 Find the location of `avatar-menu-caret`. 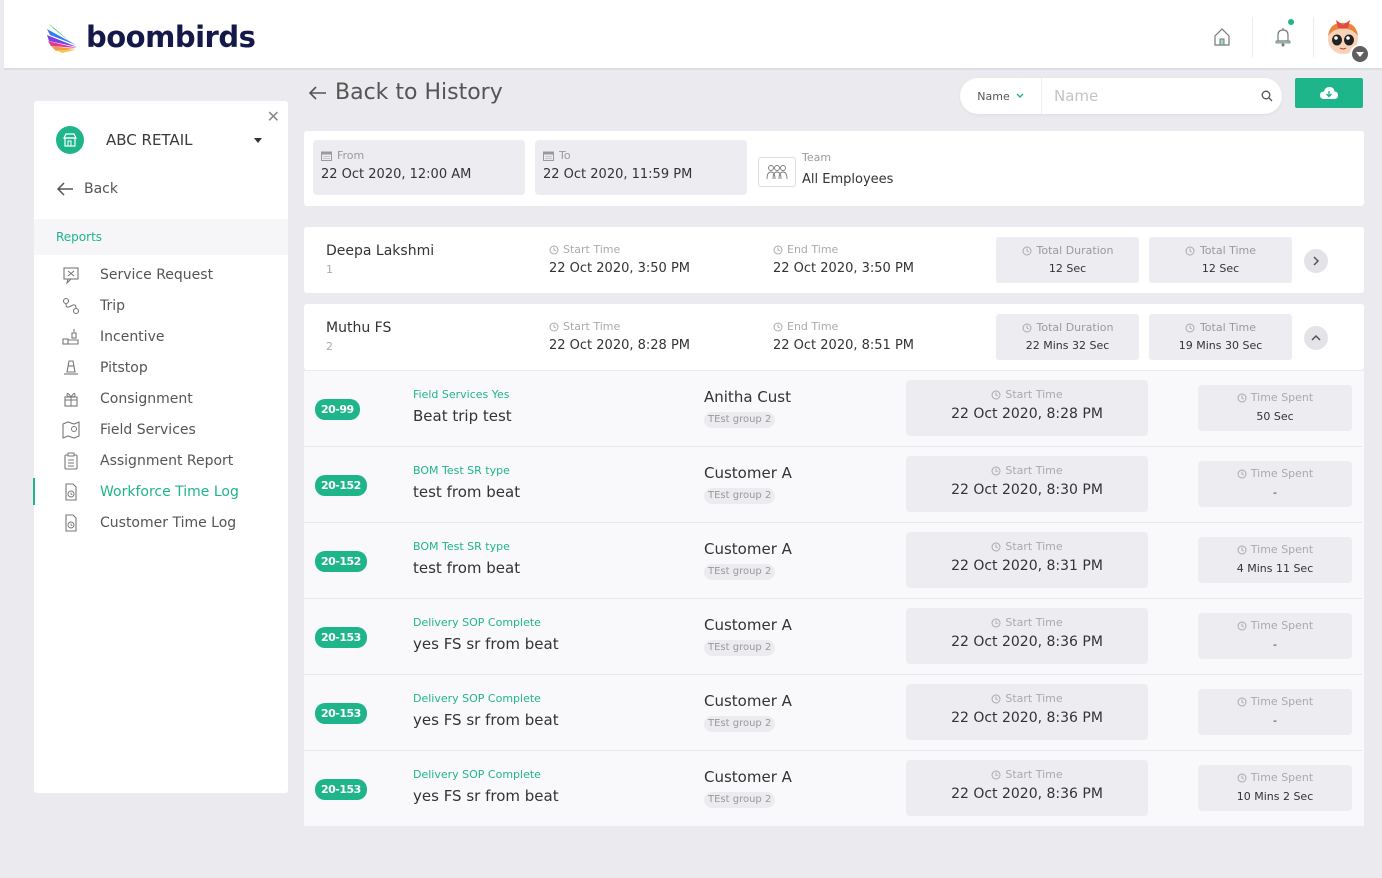

avatar-menu-caret is located at coordinates (1360, 54).